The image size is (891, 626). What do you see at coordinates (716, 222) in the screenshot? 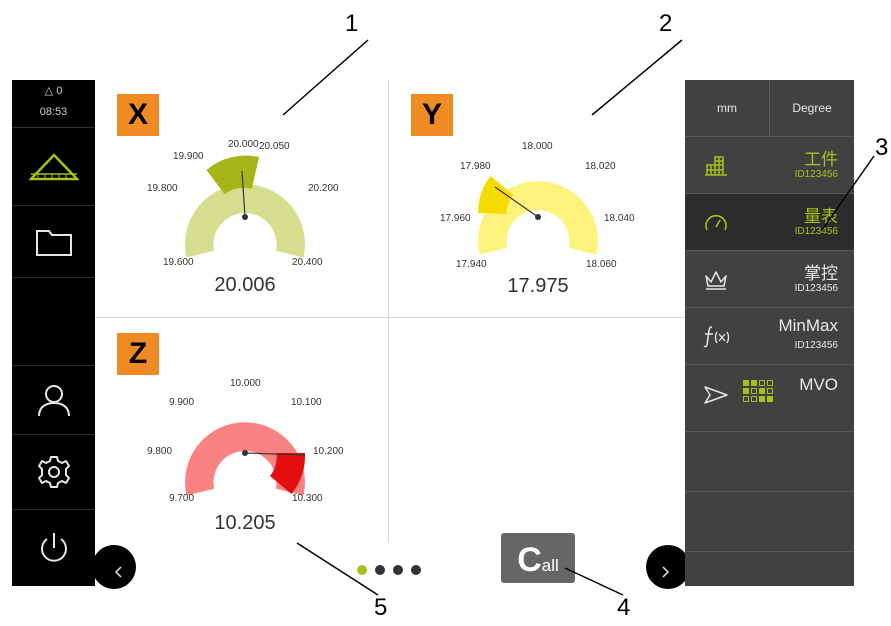
I see `gauge-icon` at bounding box center [716, 222].